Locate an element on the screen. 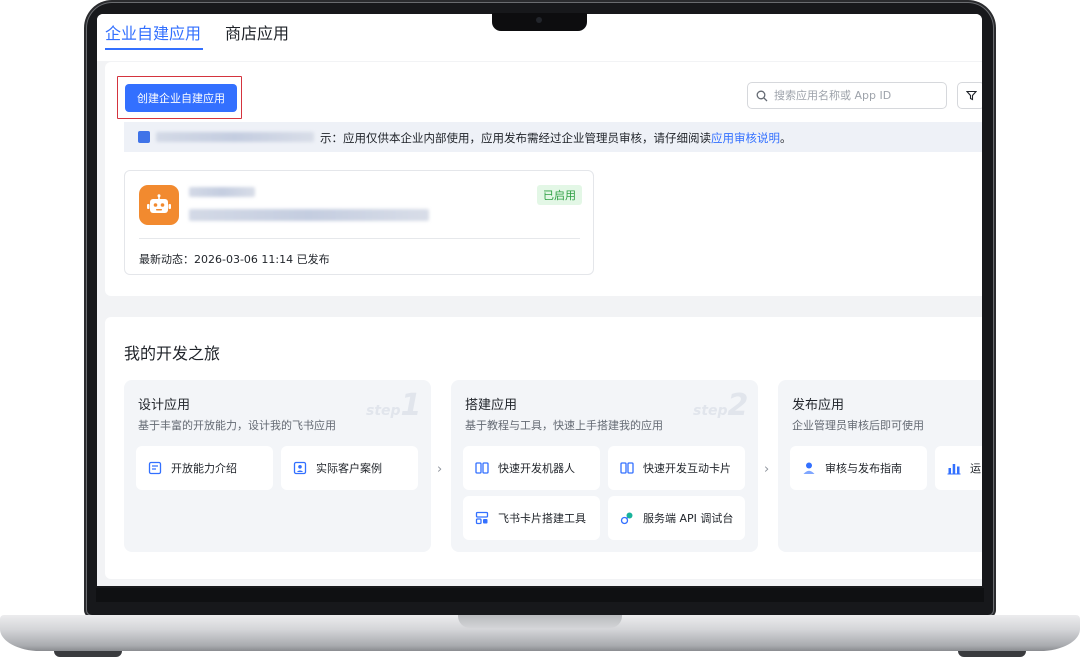  action-api-console: 服务端 API 调试台 is located at coordinates (676, 518).